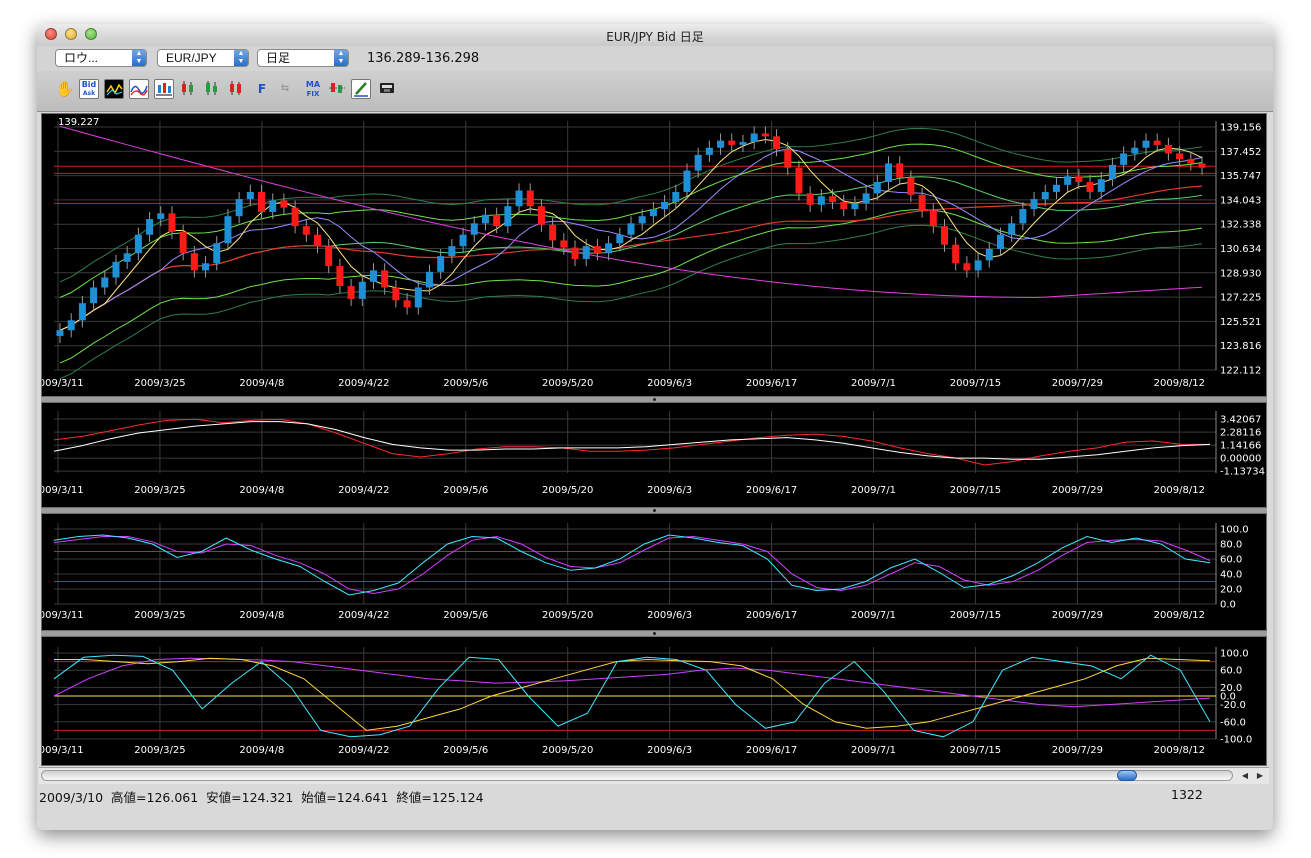 This screenshot has height=858, width=1311. I want to click on x-tick-label: 2009/4/22, so click(363, 383).